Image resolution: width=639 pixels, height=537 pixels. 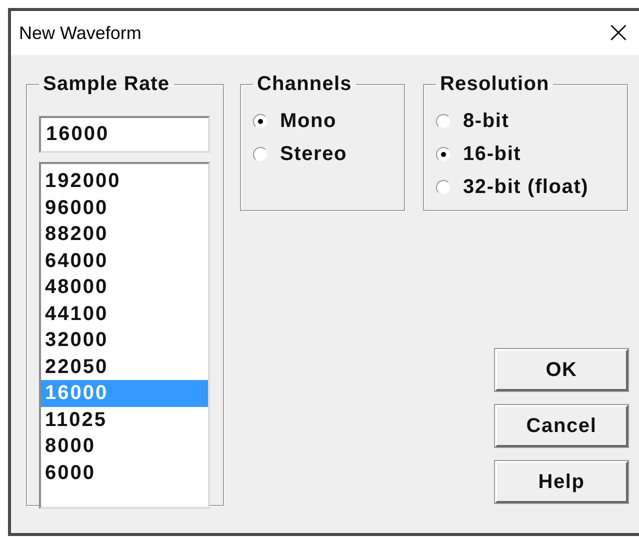 I want to click on dialog-button: OK, so click(x=561, y=370).